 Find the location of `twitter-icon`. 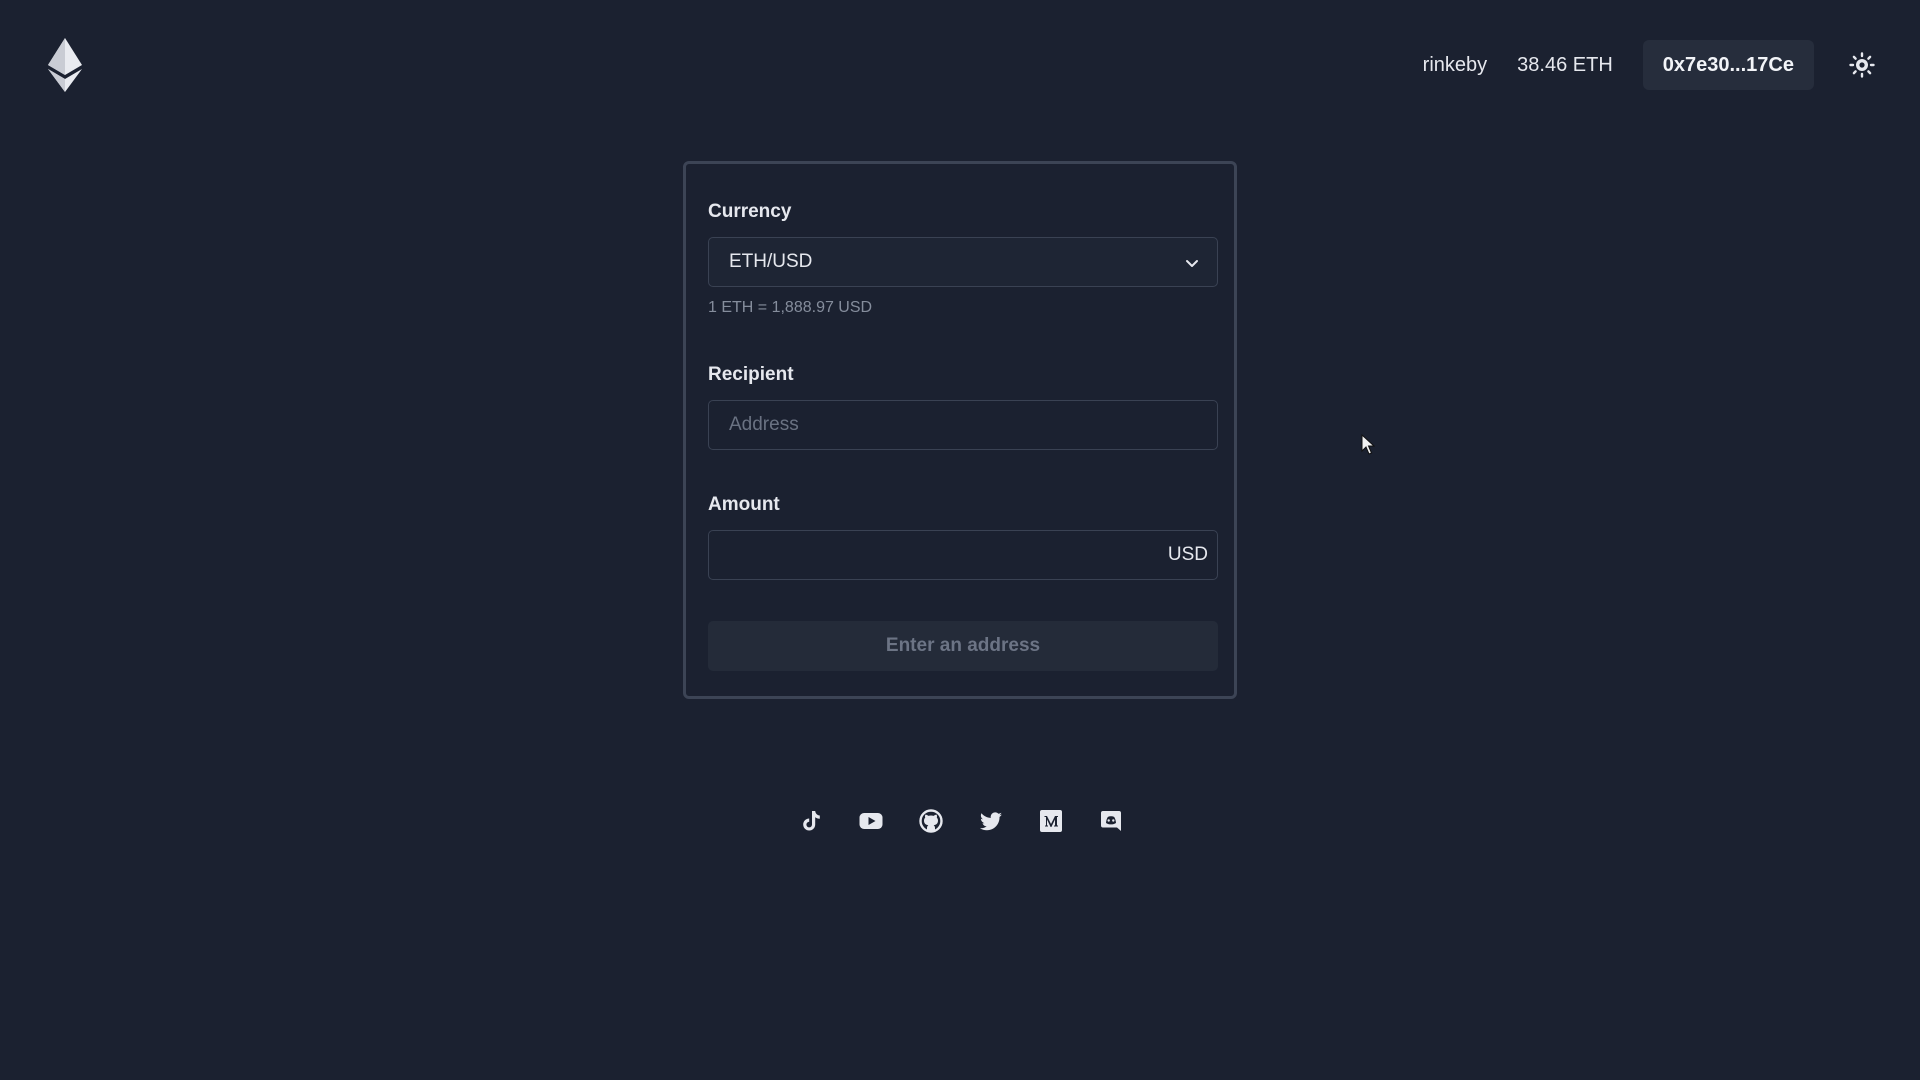

twitter-icon is located at coordinates (991, 821).